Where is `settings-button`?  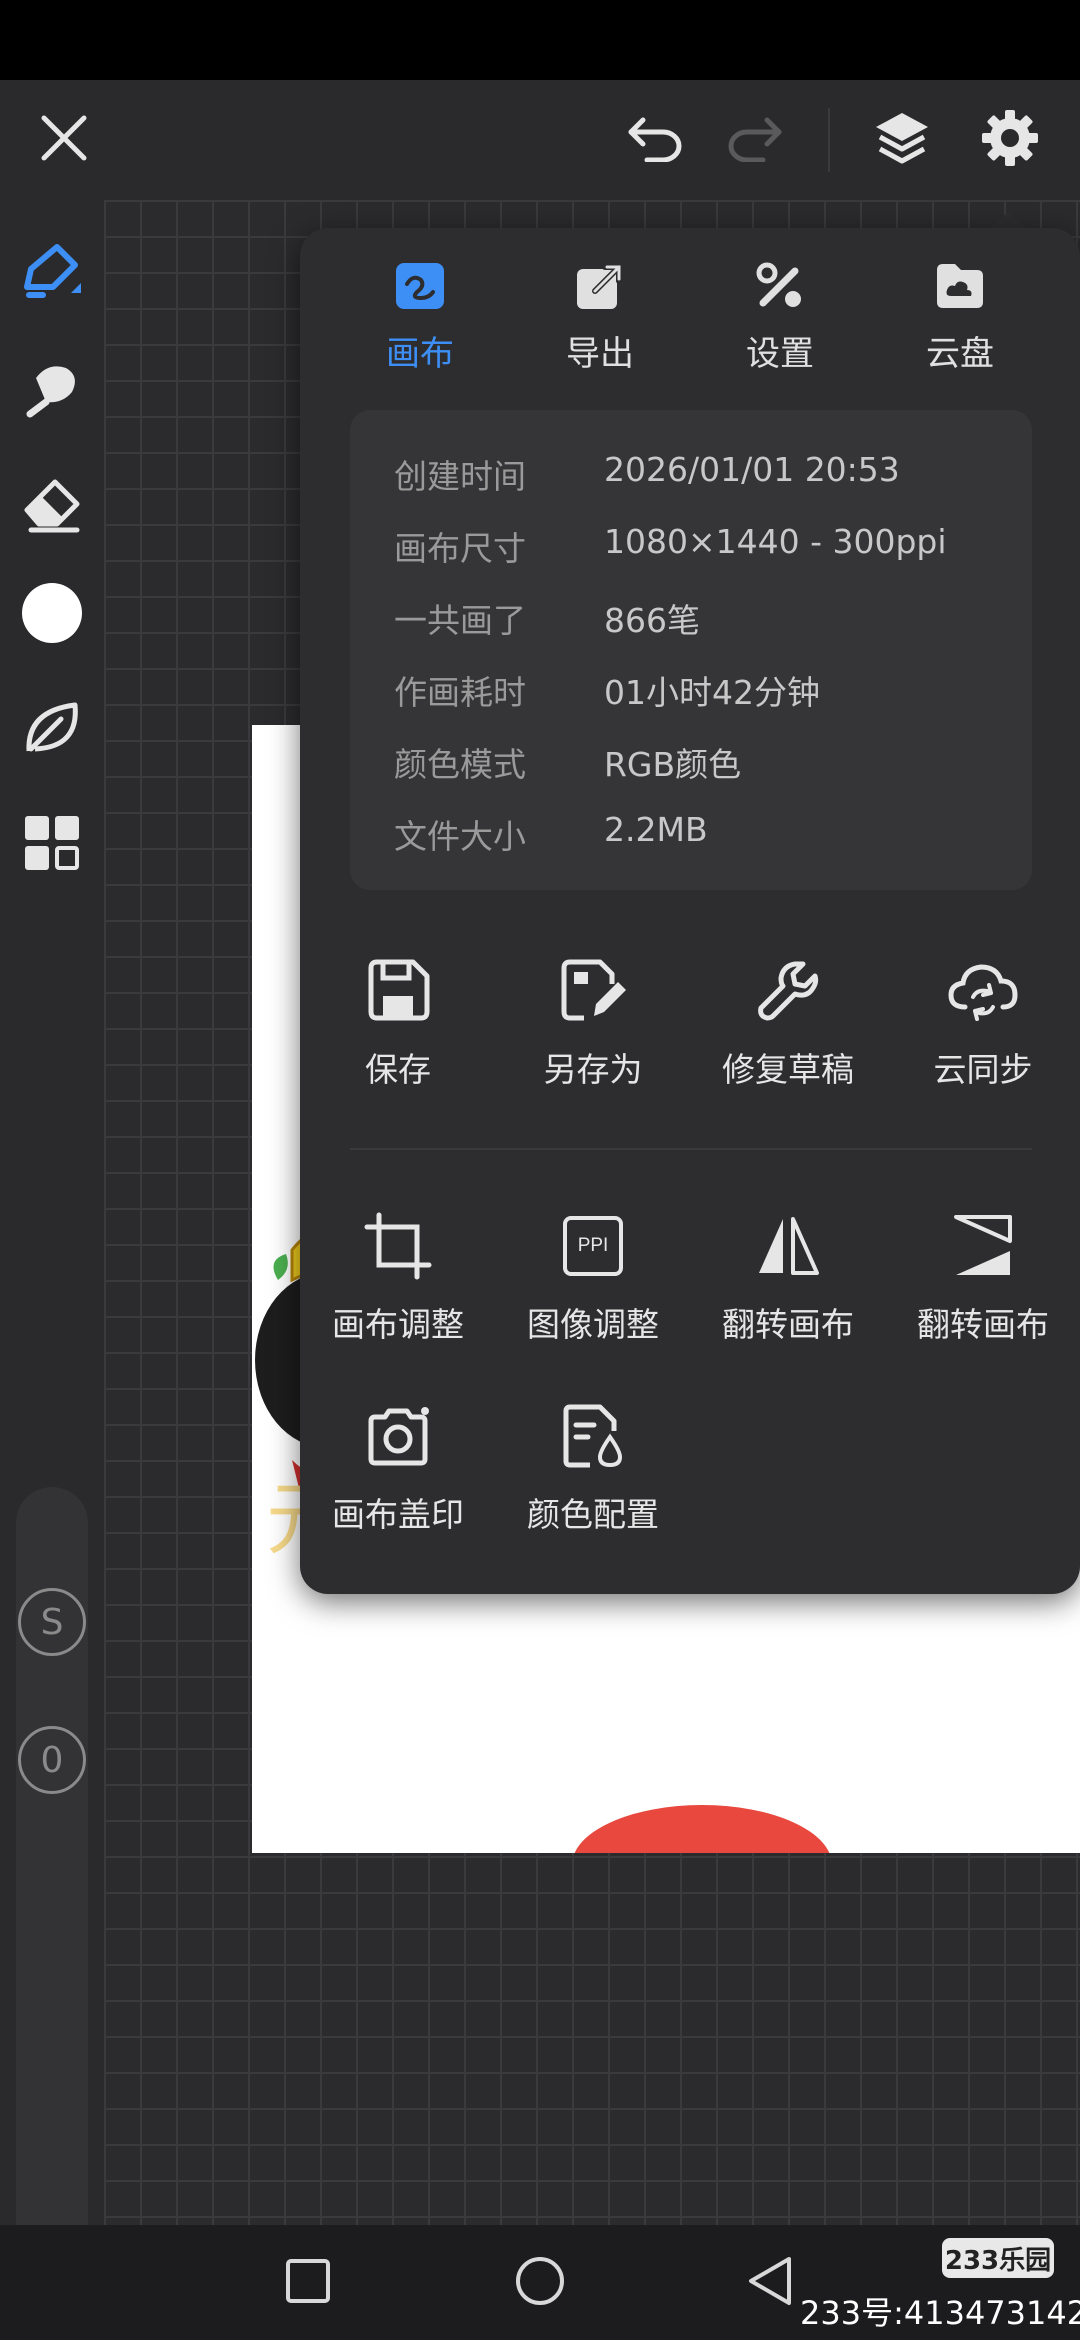 settings-button is located at coordinates (1010, 140).